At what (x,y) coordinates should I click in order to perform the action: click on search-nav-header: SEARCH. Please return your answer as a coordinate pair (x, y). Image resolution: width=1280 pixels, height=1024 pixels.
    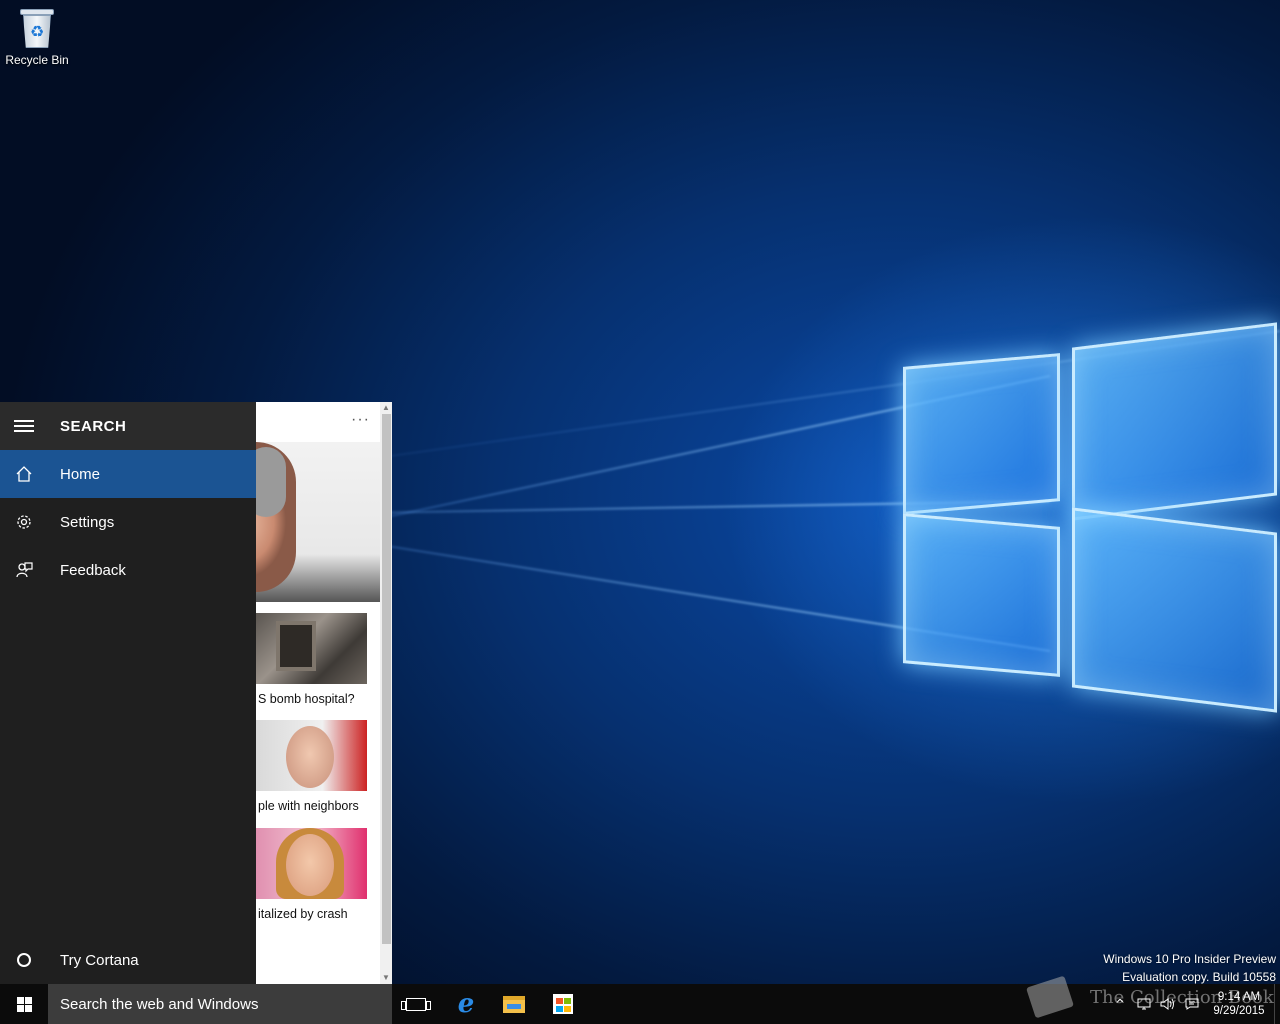
    Looking at the image, I should click on (128, 426).